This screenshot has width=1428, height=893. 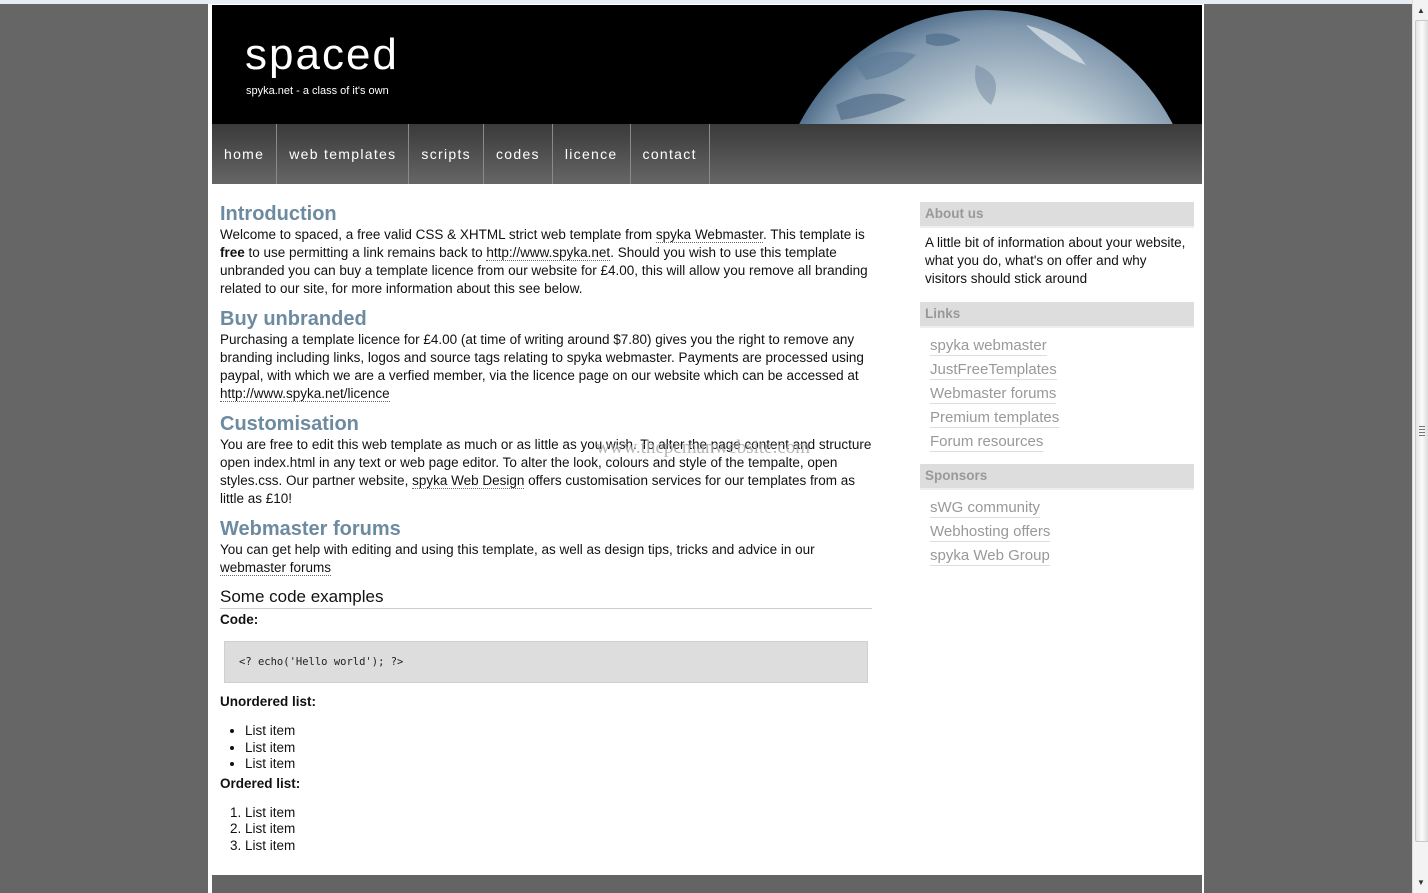 I want to click on sidebar-link-justfreetemplates: JustFreeTemplates, so click(x=993, y=370).